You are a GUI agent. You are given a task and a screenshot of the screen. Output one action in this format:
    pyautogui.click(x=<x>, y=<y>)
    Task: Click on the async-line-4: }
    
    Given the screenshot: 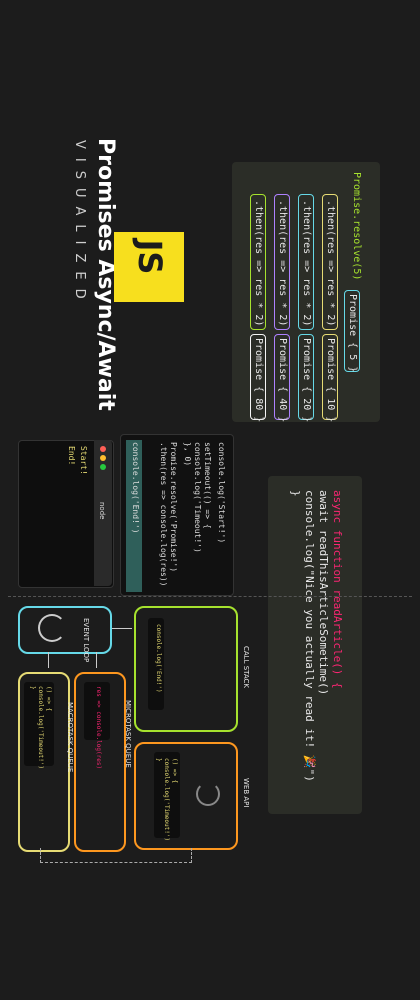 What is the action you would take?
    pyautogui.click(x=295, y=493)
    